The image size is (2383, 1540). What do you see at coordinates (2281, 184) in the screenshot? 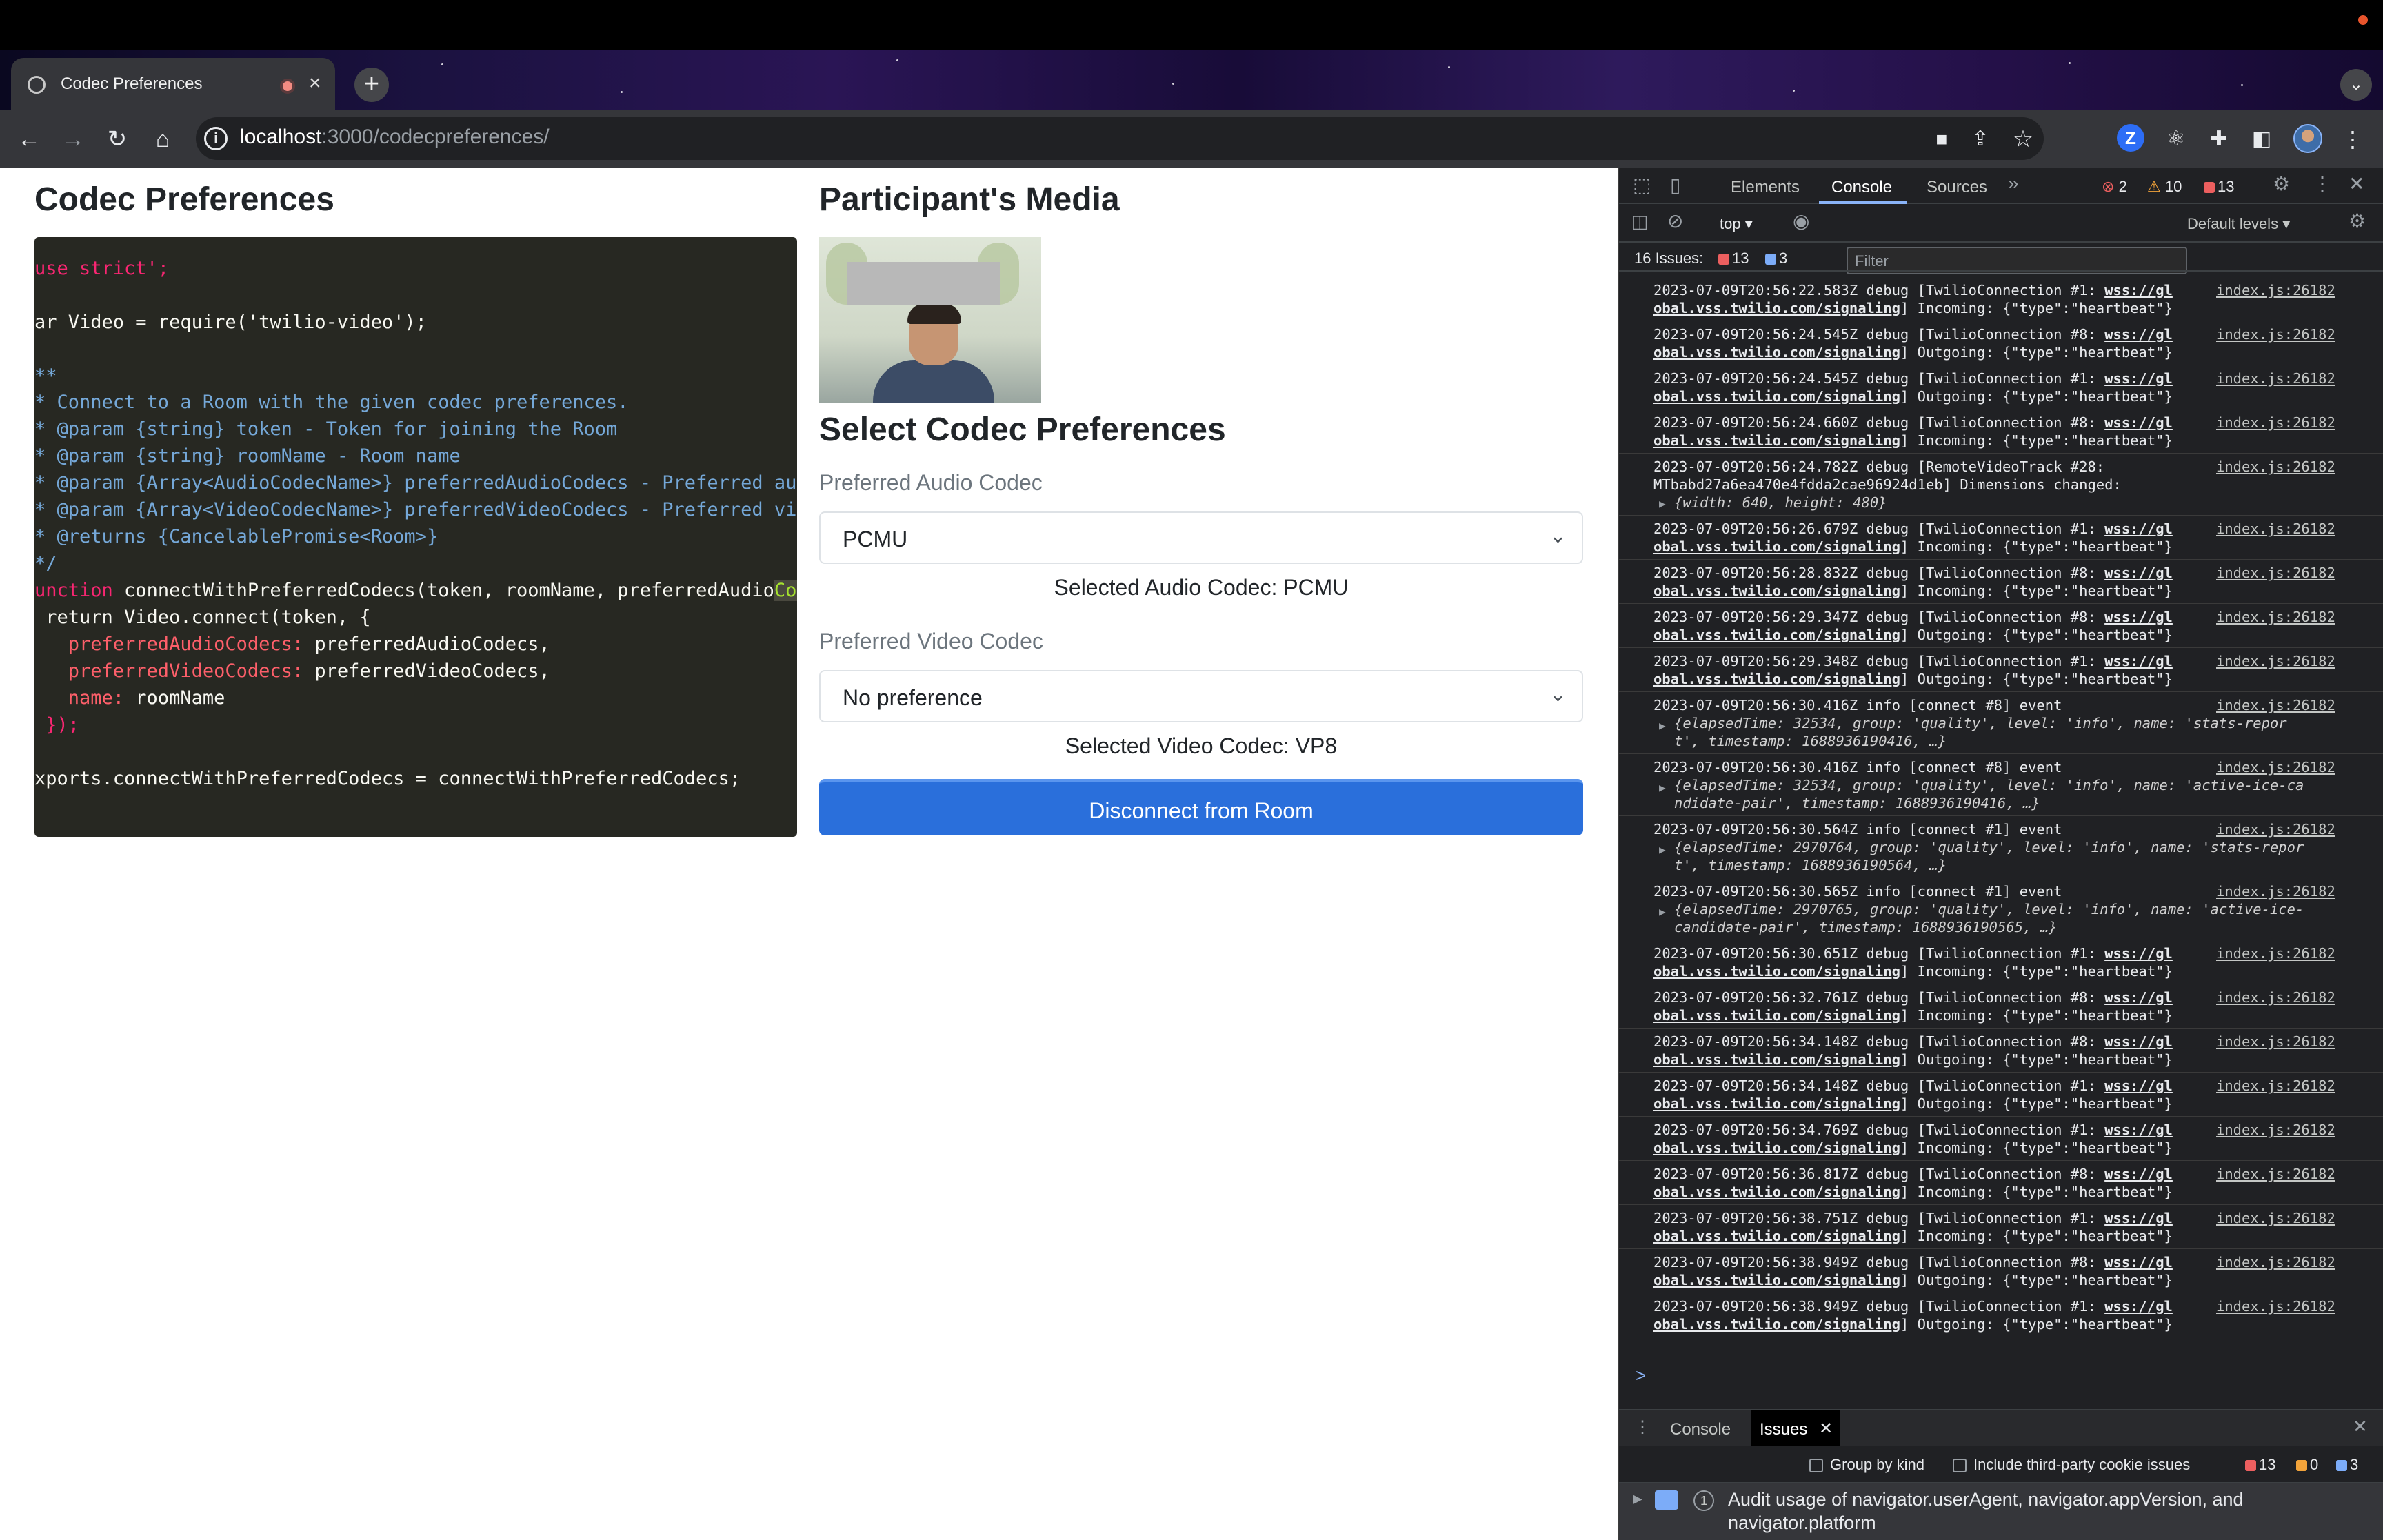
I see `settings-gear-icon: ⚙` at bounding box center [2281, 184].